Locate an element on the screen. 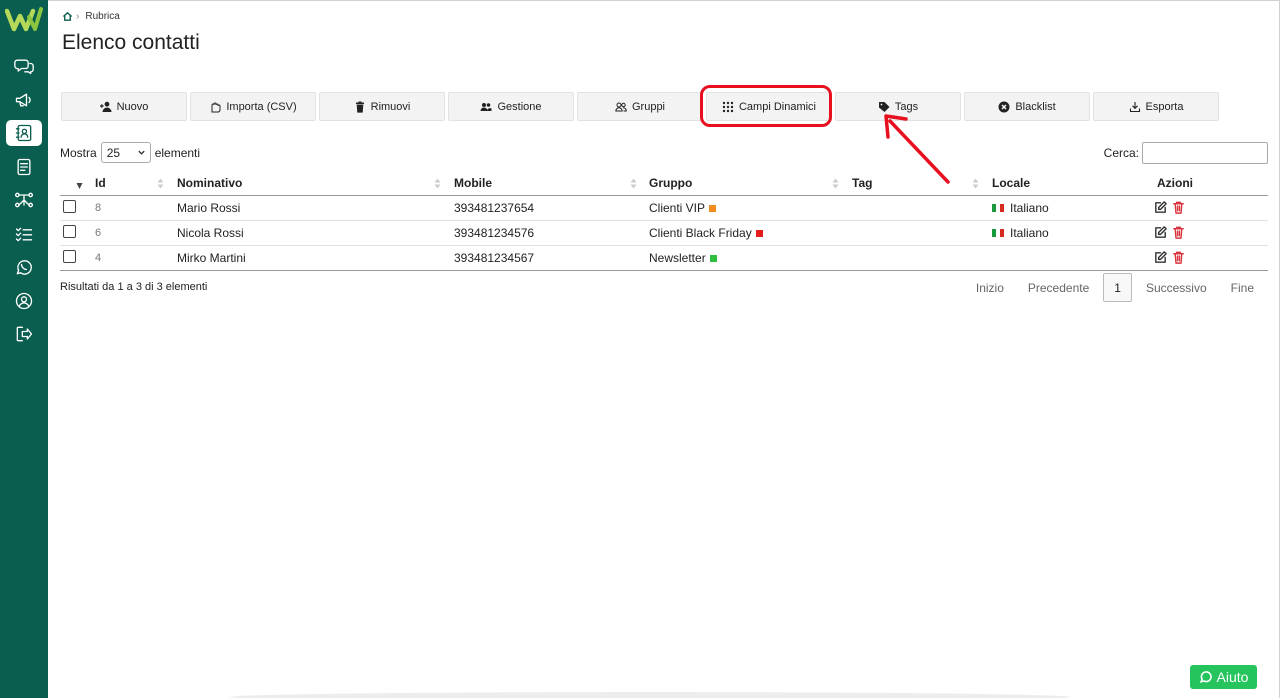  nav-profile is located at coordinates (24, 301).